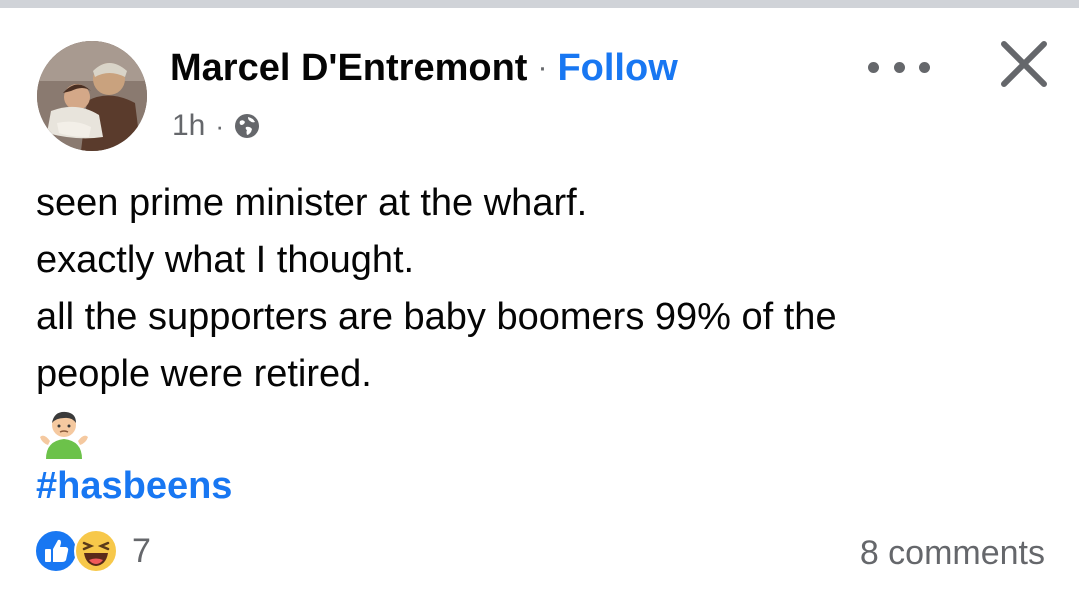 The height and width of the screenshot is (592, 1079). What do you see at coordinates (96, 551) in the screenshot?
I see `haha-icon` at bounding box center [96, 551].